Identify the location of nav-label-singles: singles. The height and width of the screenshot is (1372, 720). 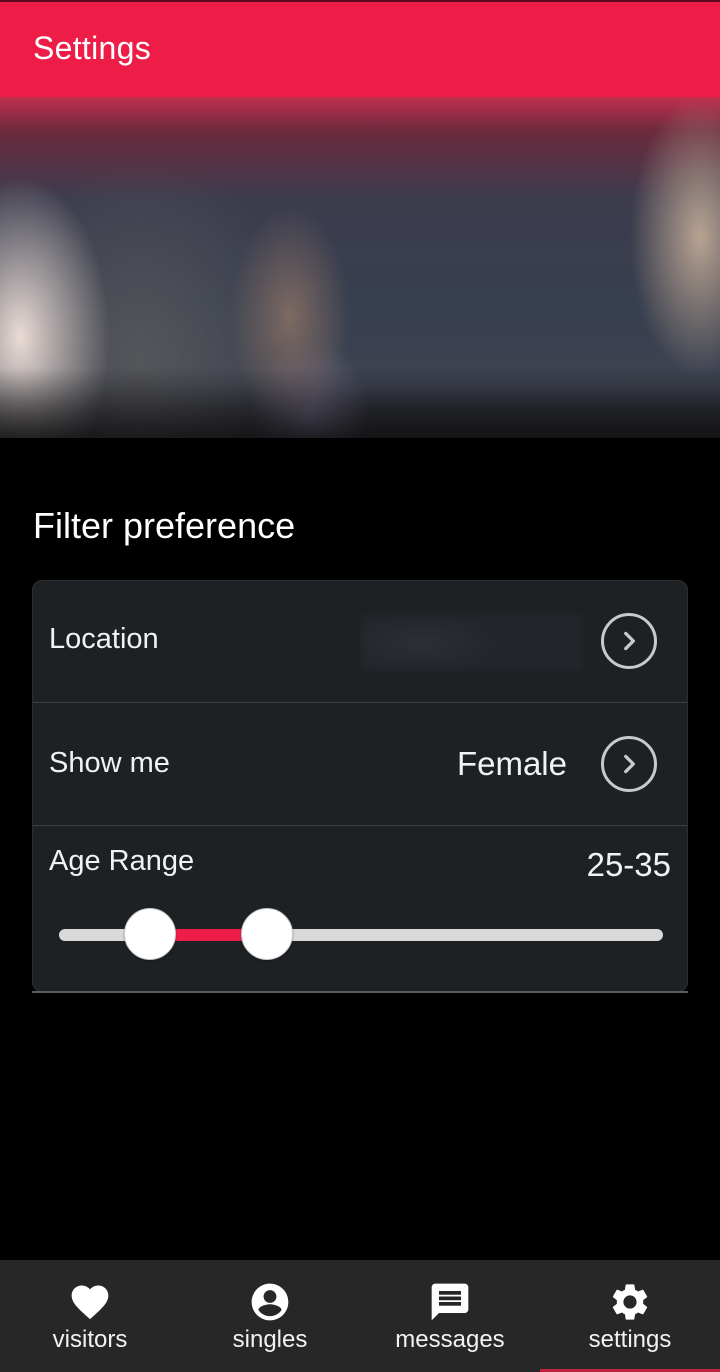
(270, 1339).